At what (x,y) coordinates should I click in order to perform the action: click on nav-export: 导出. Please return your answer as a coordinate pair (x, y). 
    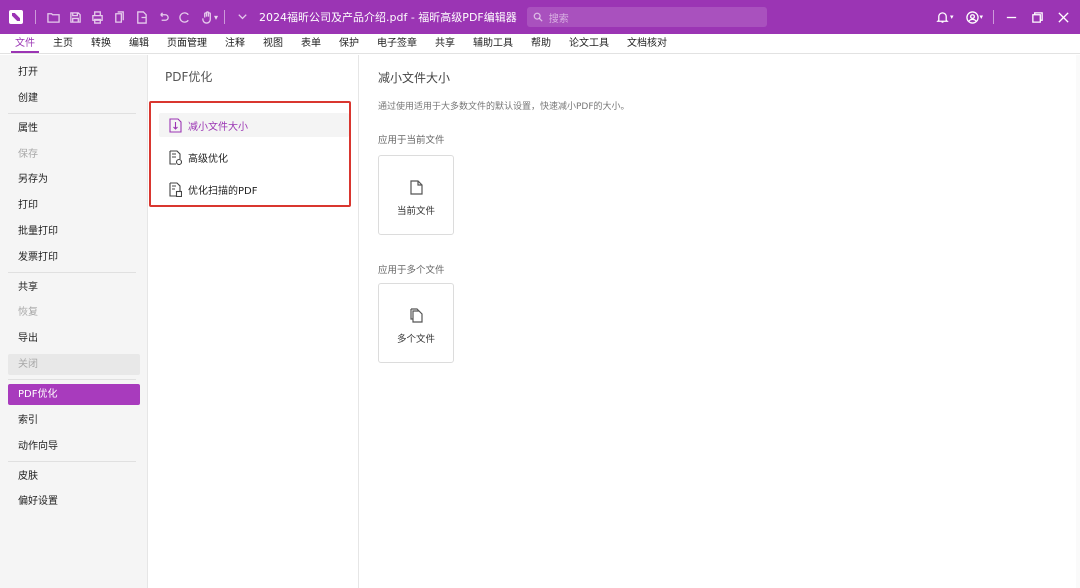
    Looking at the image, I should click on (74, 338).